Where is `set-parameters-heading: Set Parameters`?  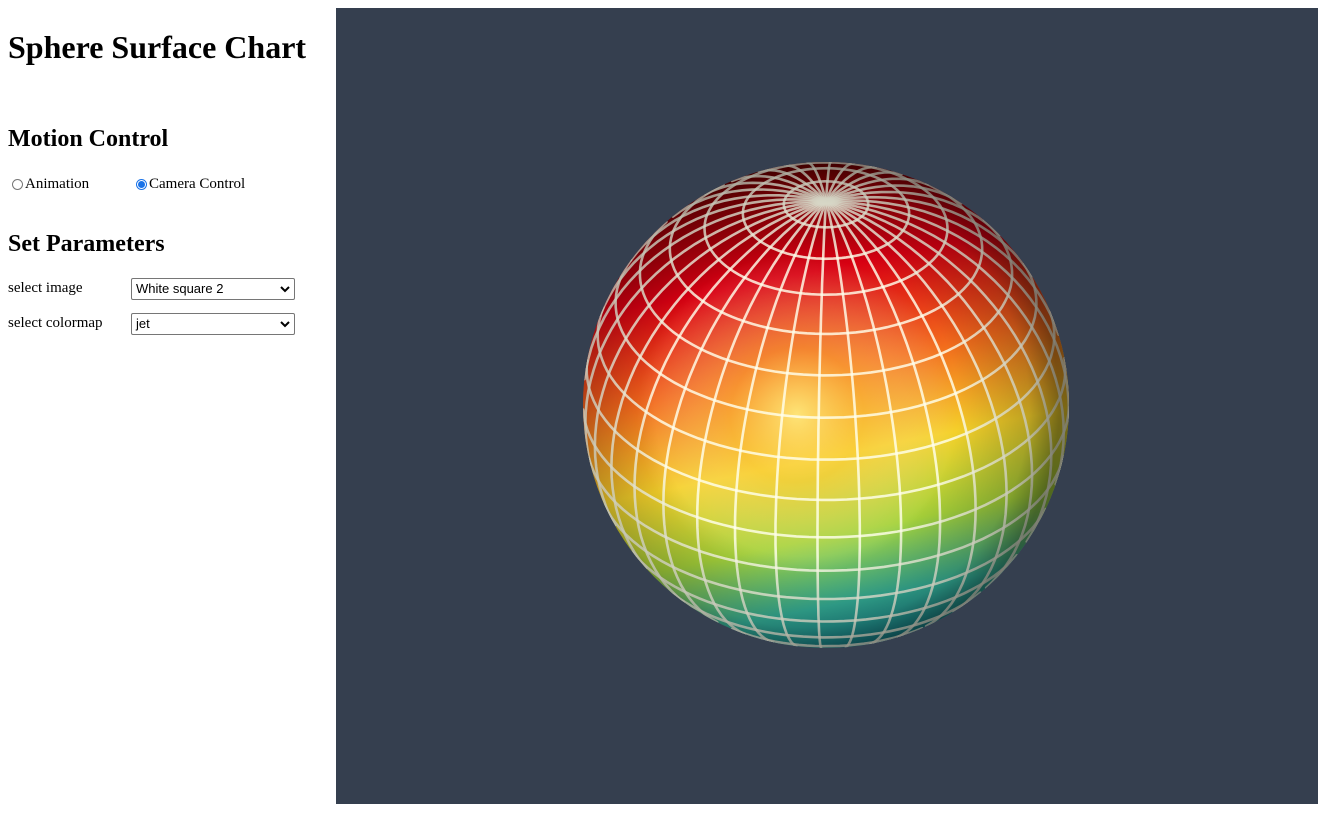
set-parameters-heading: Set Parameters is located at coordinates (86, 244).